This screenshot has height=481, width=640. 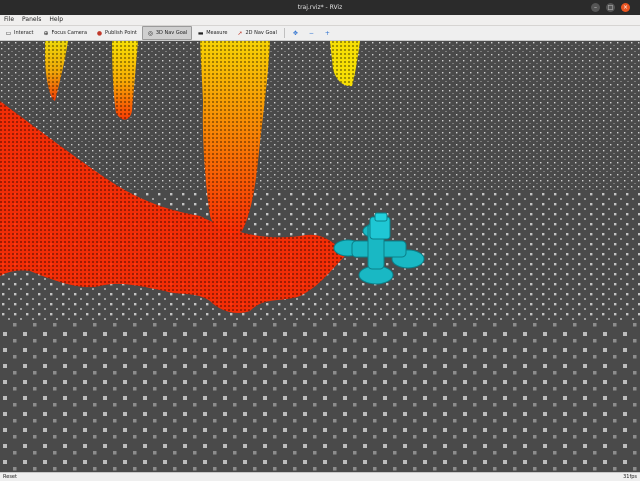 What do you see at coordinates (56, 20) in the screenshot?
I see `menu-help: Help` at bounding box center [56, 20].